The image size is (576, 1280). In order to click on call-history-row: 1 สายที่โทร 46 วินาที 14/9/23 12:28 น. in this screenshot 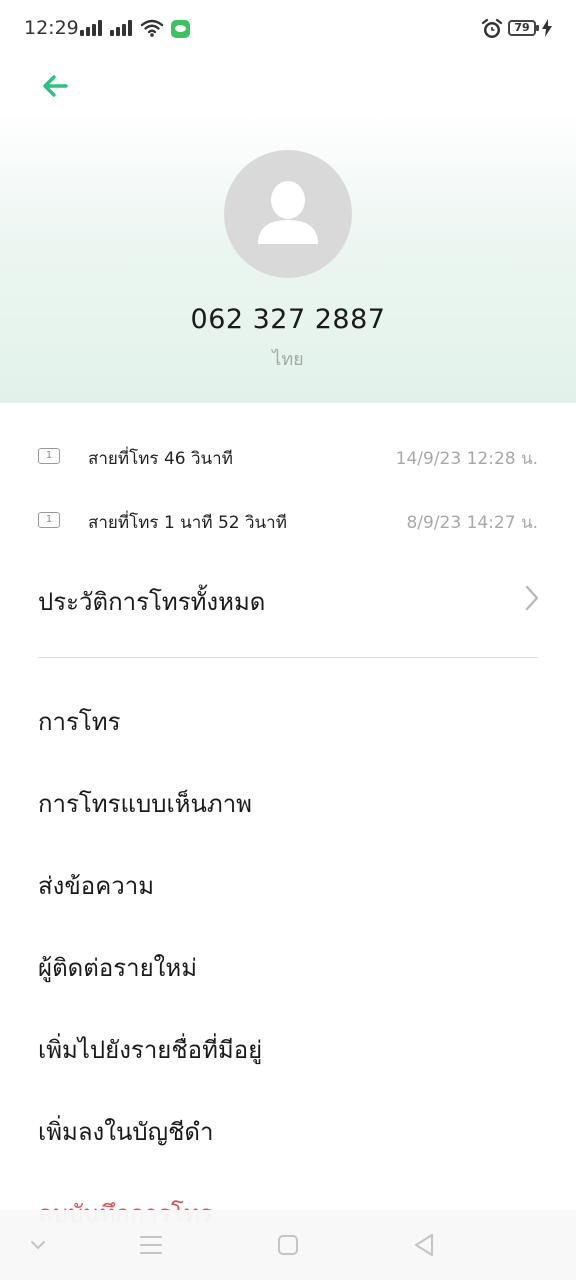, I will do `click(288, 459)`.